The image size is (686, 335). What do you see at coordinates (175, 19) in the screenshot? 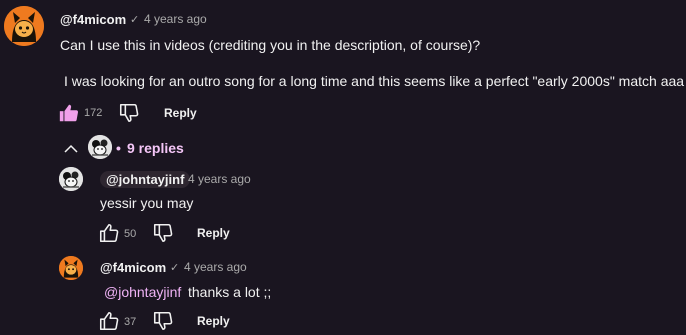
I see `comment-timestamp: 4 years ago` at bounding box center [175, 19].